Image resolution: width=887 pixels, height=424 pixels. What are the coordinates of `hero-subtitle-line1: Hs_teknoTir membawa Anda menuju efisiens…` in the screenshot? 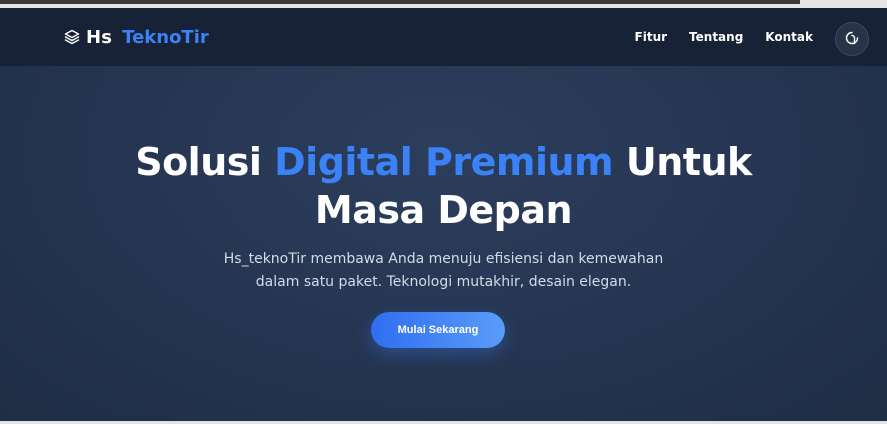 It's located at (443, 259).